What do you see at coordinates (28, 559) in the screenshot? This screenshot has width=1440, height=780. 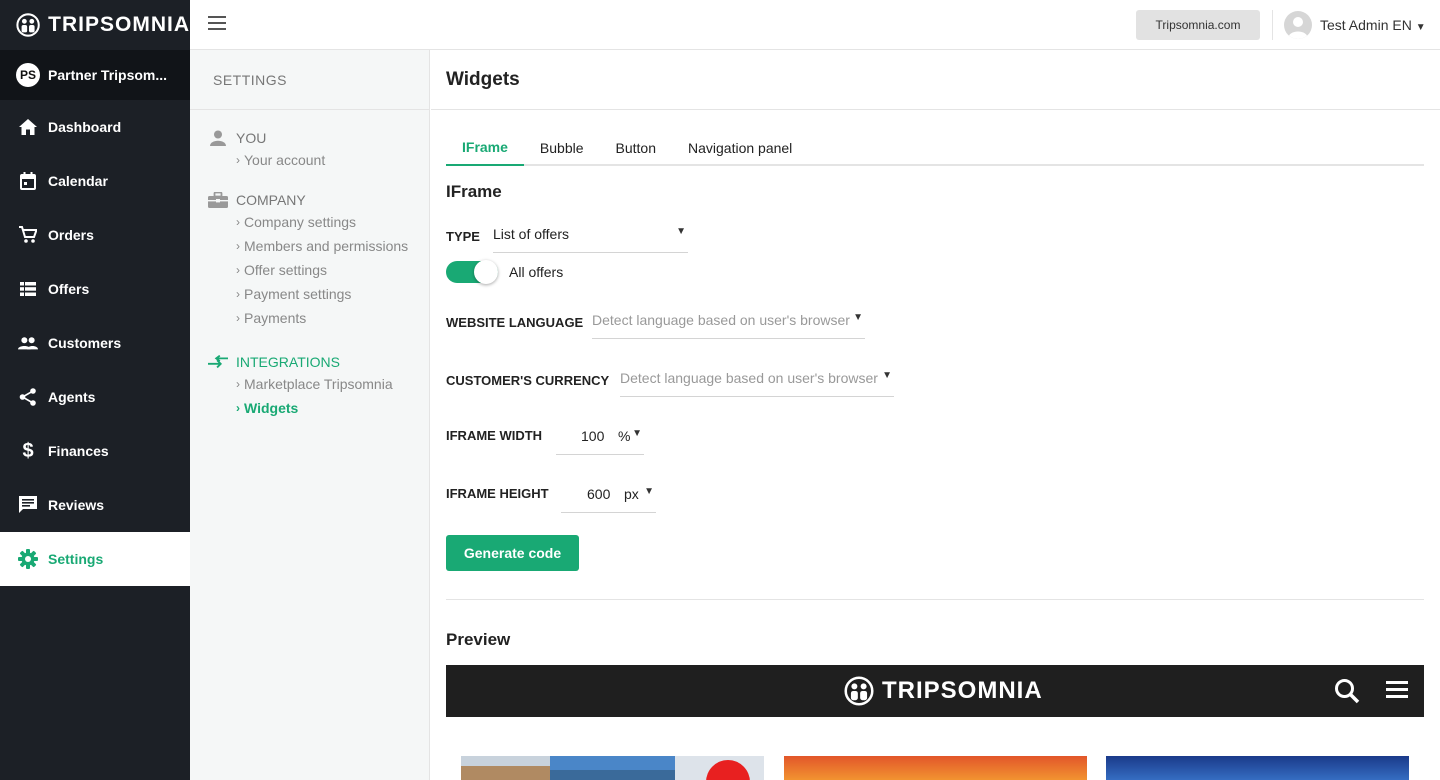 I see `gear-icon` at bounding box center [28, 559].